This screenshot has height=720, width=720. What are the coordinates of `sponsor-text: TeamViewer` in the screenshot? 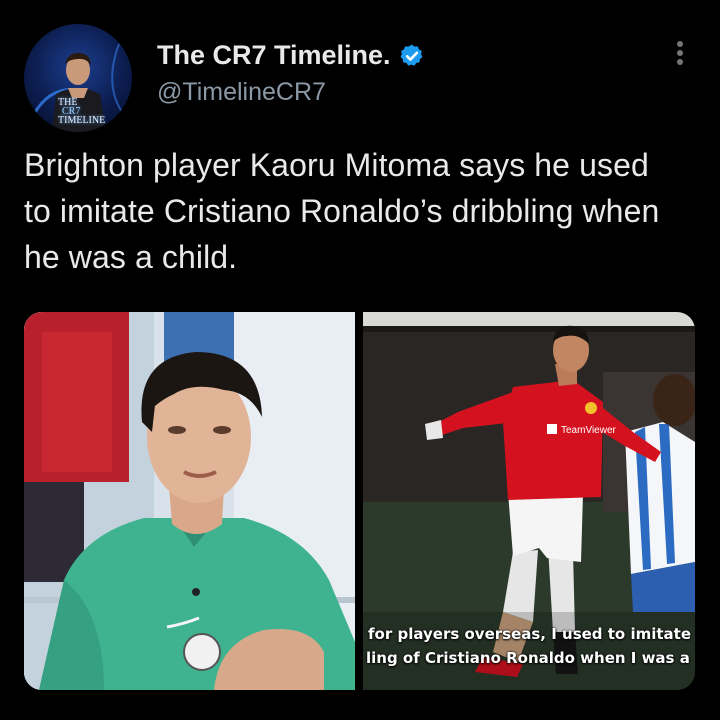 It's located at (589, 430).